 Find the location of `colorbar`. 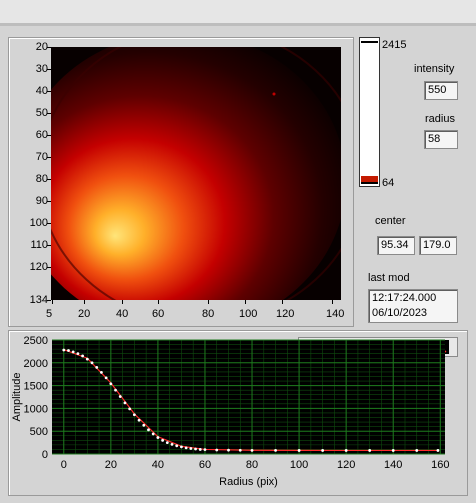

colorbar is located at coordinates (369, 112).